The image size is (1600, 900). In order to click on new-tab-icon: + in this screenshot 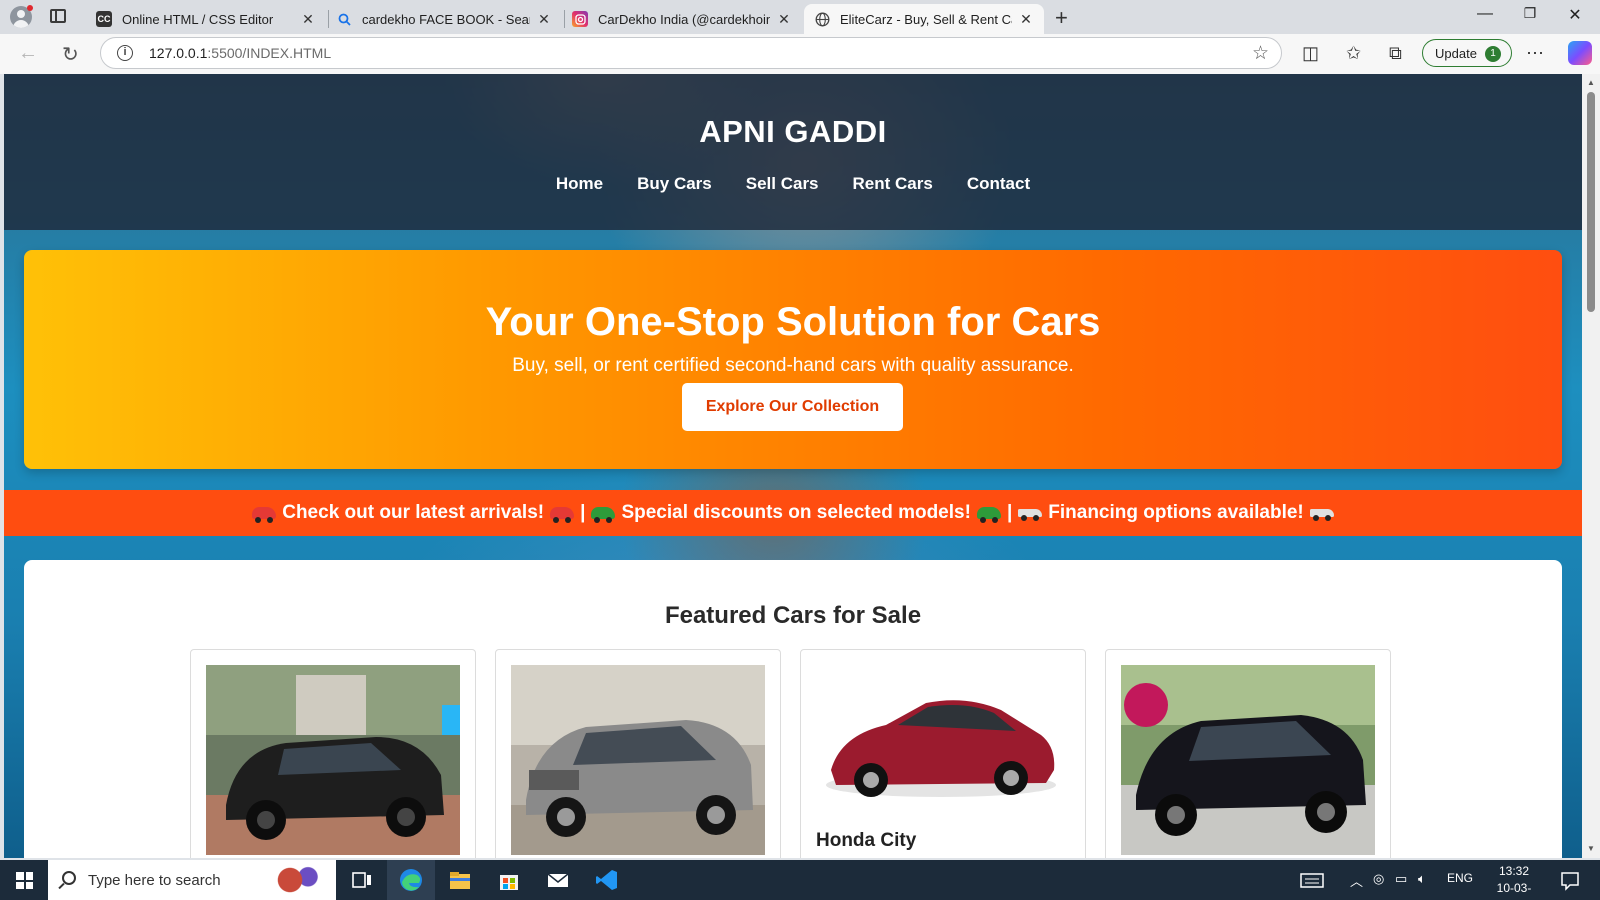, I will do `click(1061, 18)`.